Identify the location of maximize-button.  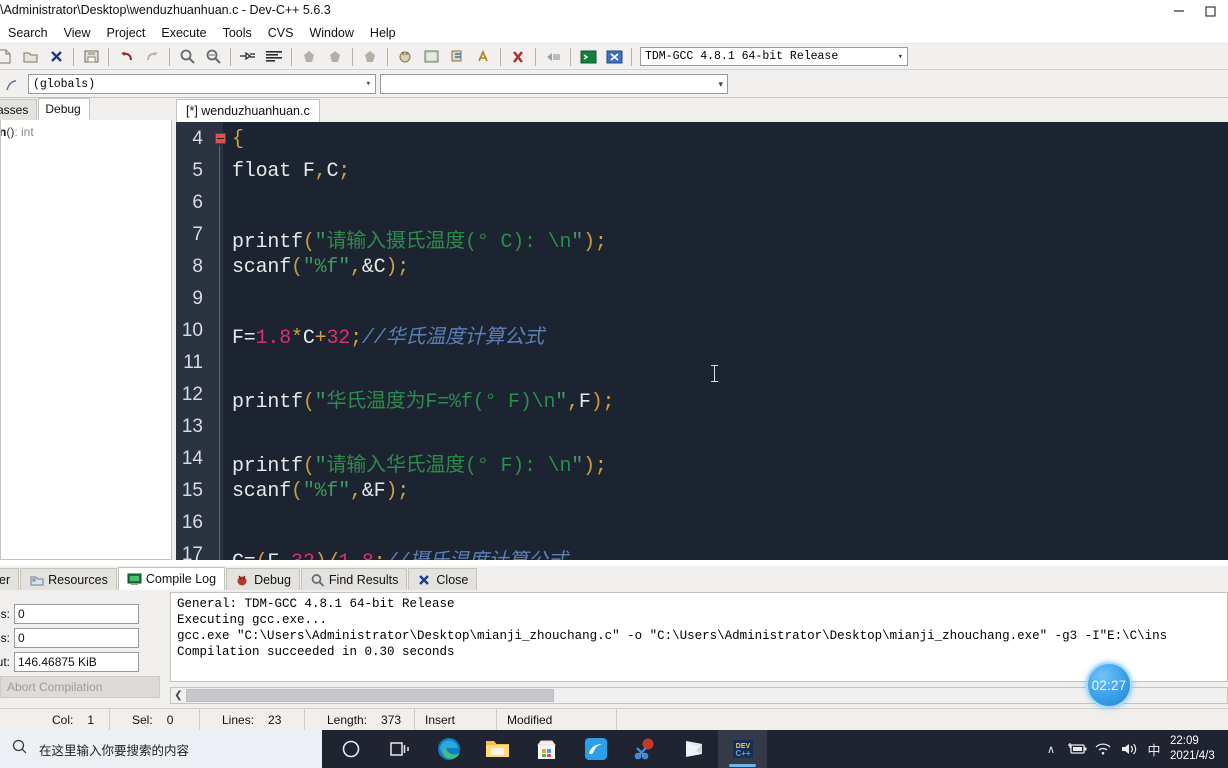
(1215, 11).